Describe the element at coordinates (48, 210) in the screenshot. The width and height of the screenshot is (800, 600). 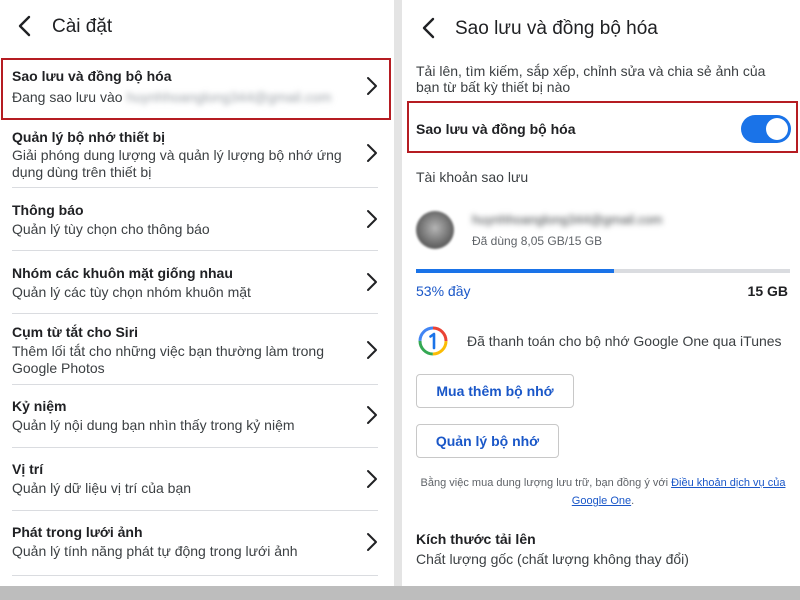
I see `item-title: Thông báo` at that location.